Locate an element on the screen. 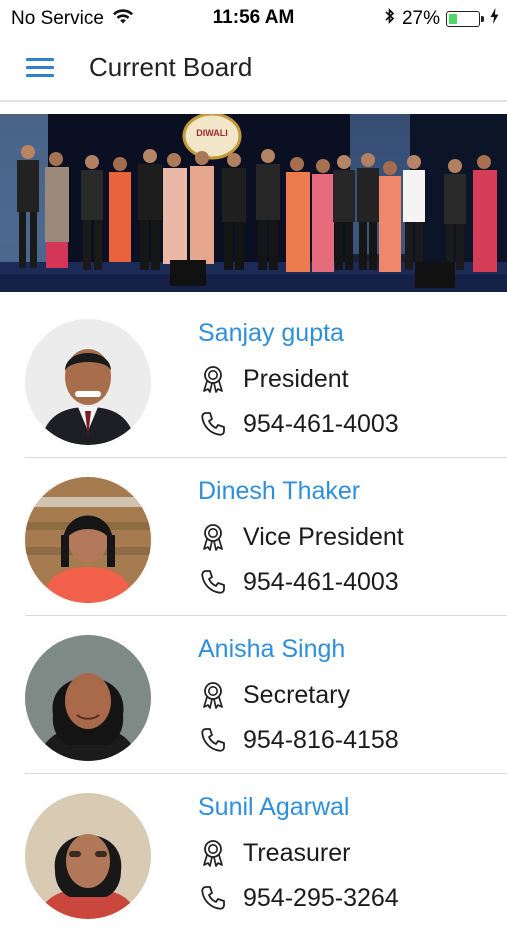 The width and height of the screenshot is (507, 932). member-role: President is located at coordinates (273, 379).